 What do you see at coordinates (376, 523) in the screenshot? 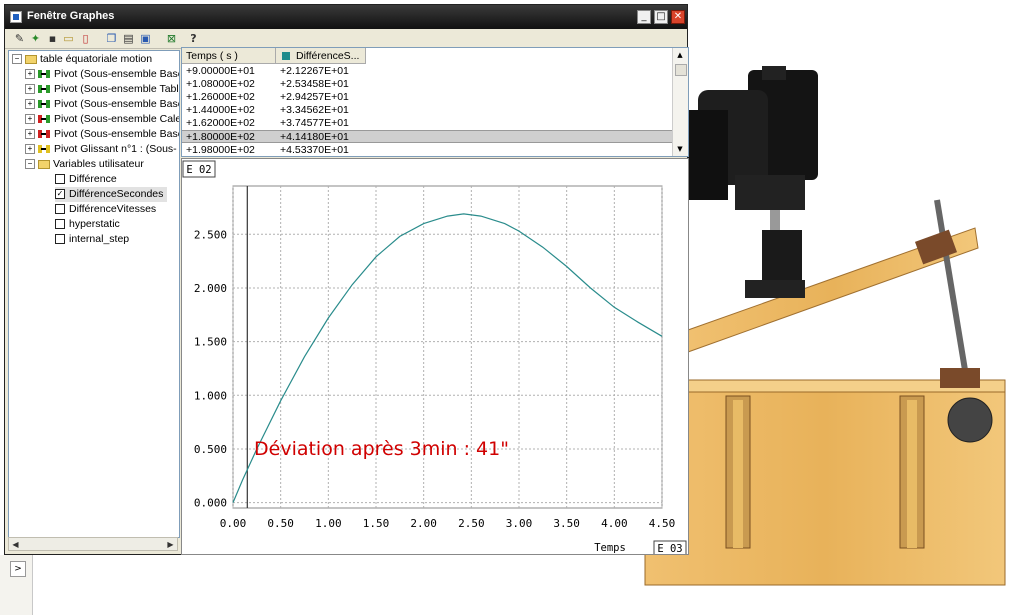
I see `x-tick-label: 1.50` at bounding box center [376, 523].